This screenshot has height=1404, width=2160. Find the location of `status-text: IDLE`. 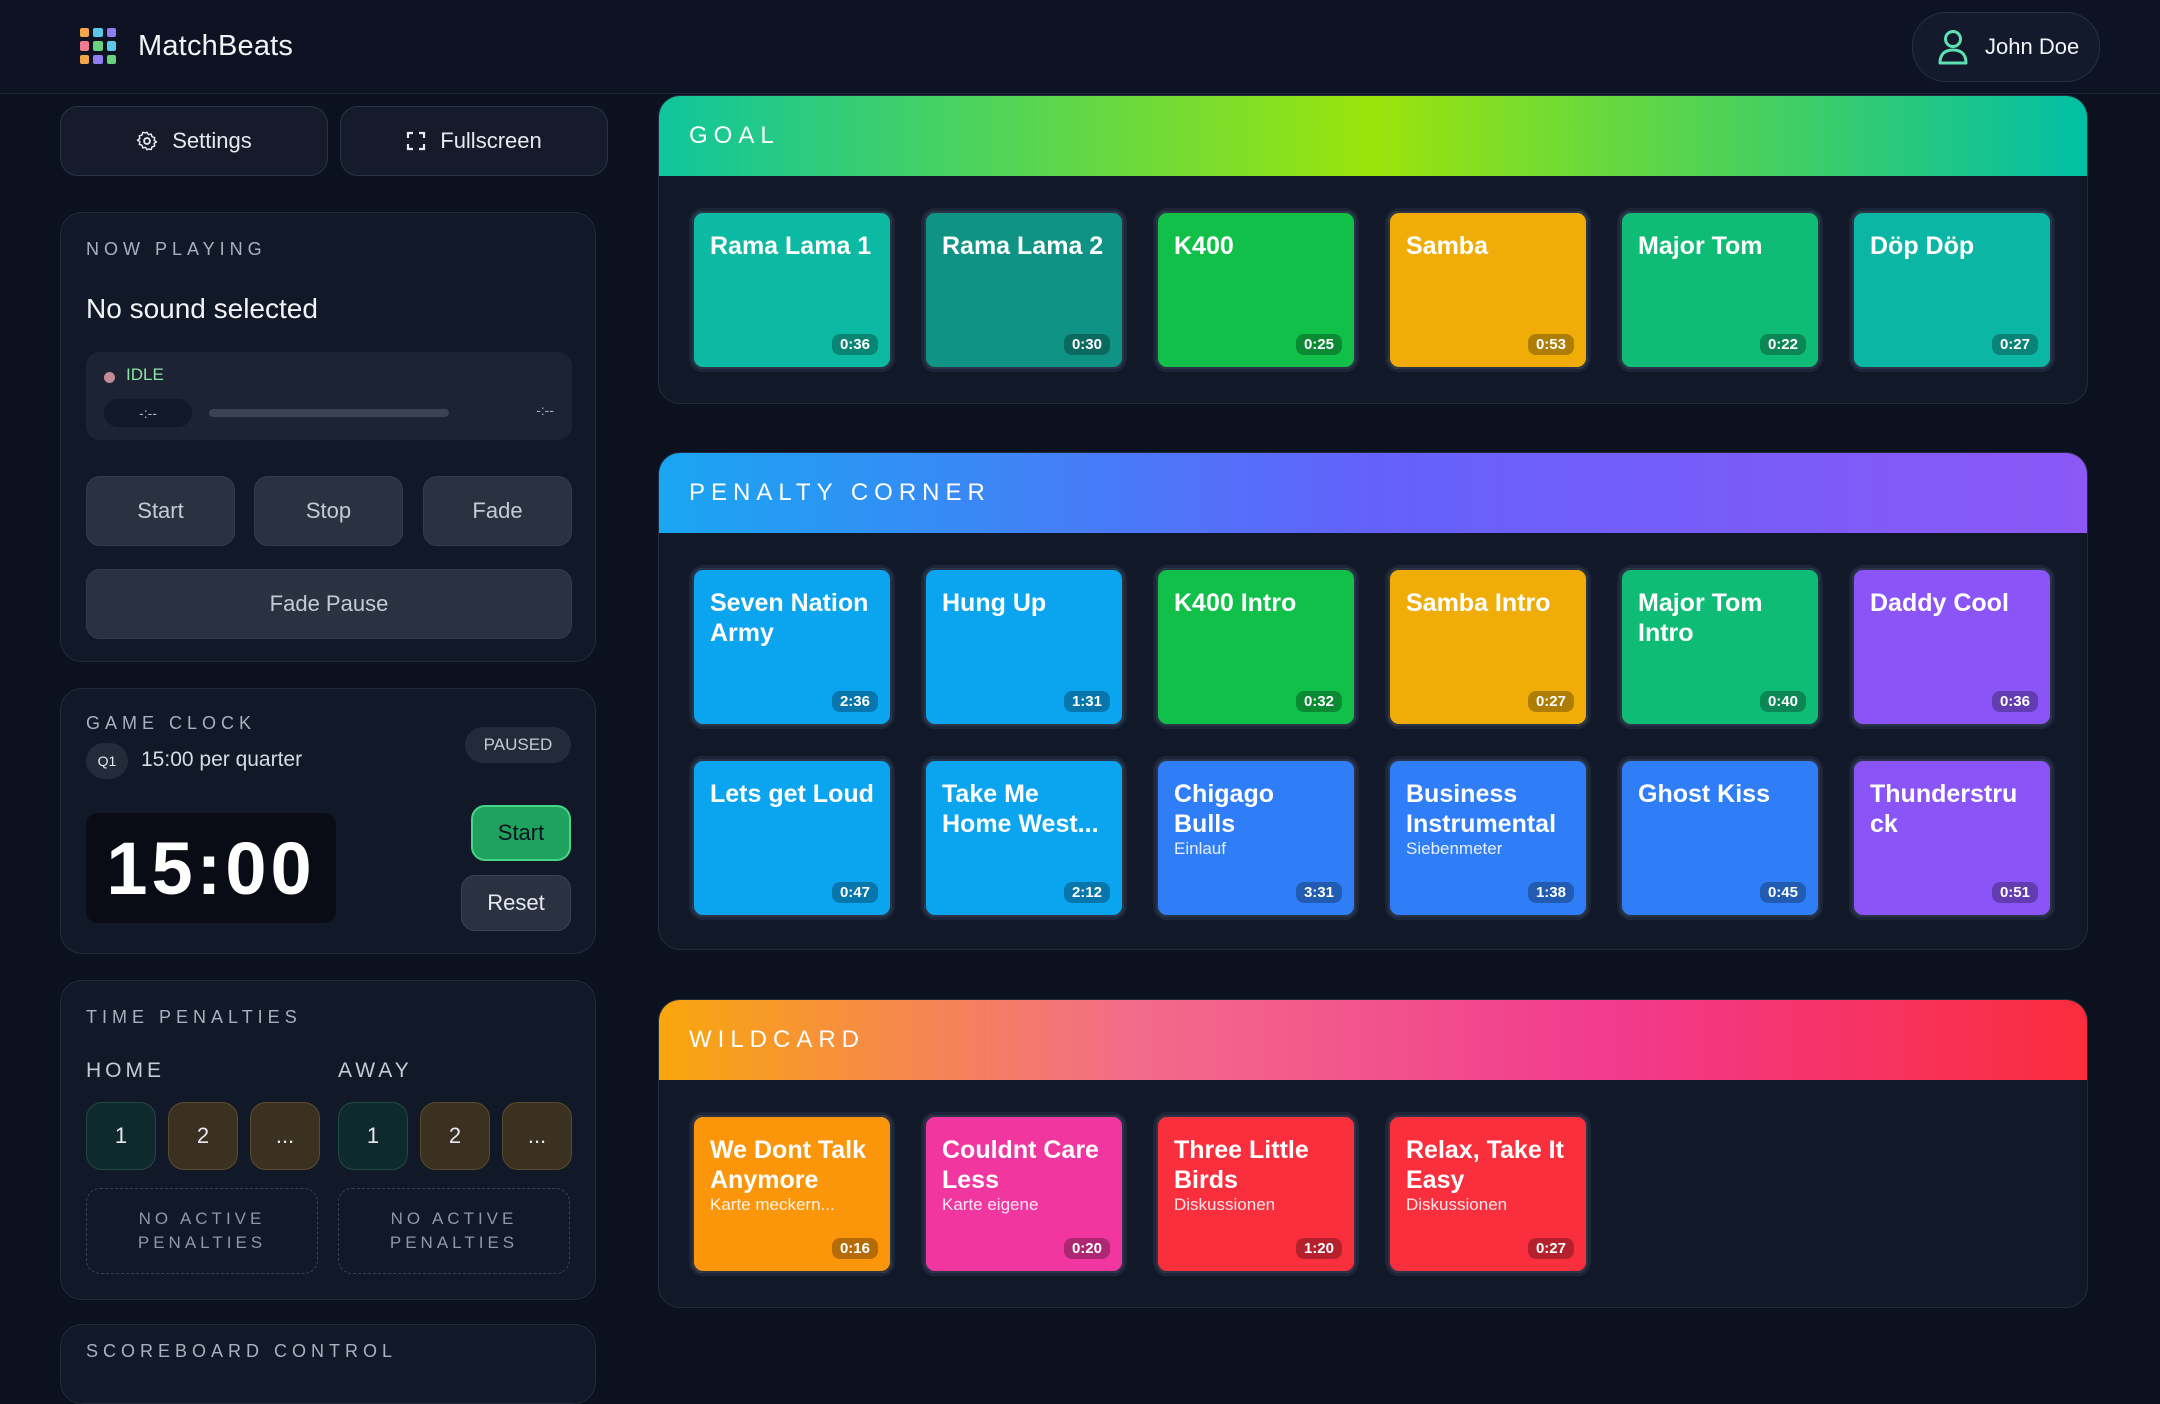

status-text: IDLE is located at coordinates (145, 374).